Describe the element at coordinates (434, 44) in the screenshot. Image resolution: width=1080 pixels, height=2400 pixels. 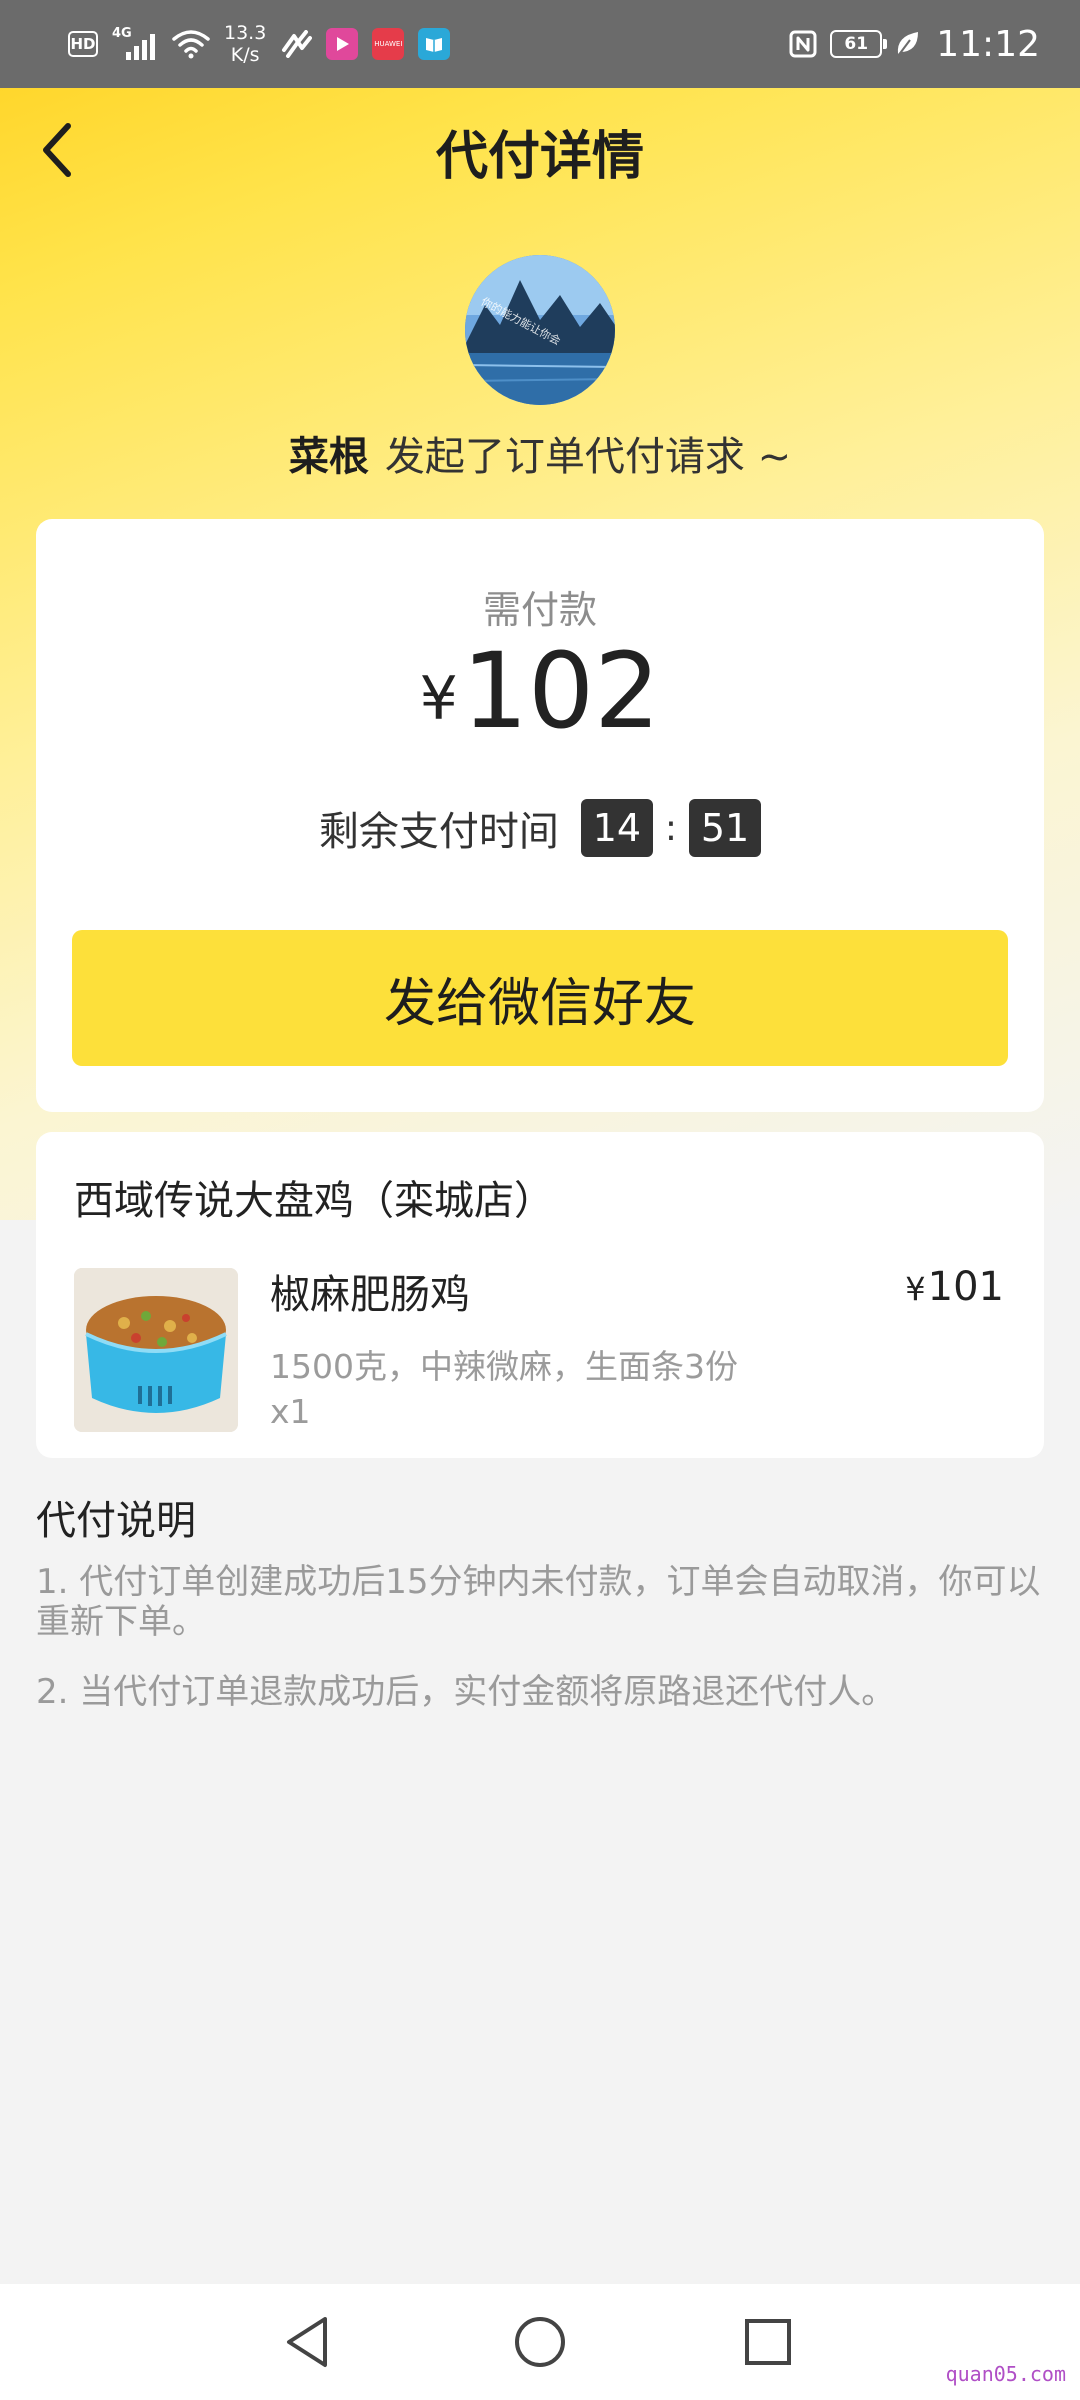
I see `reader-app-icon` at that location.